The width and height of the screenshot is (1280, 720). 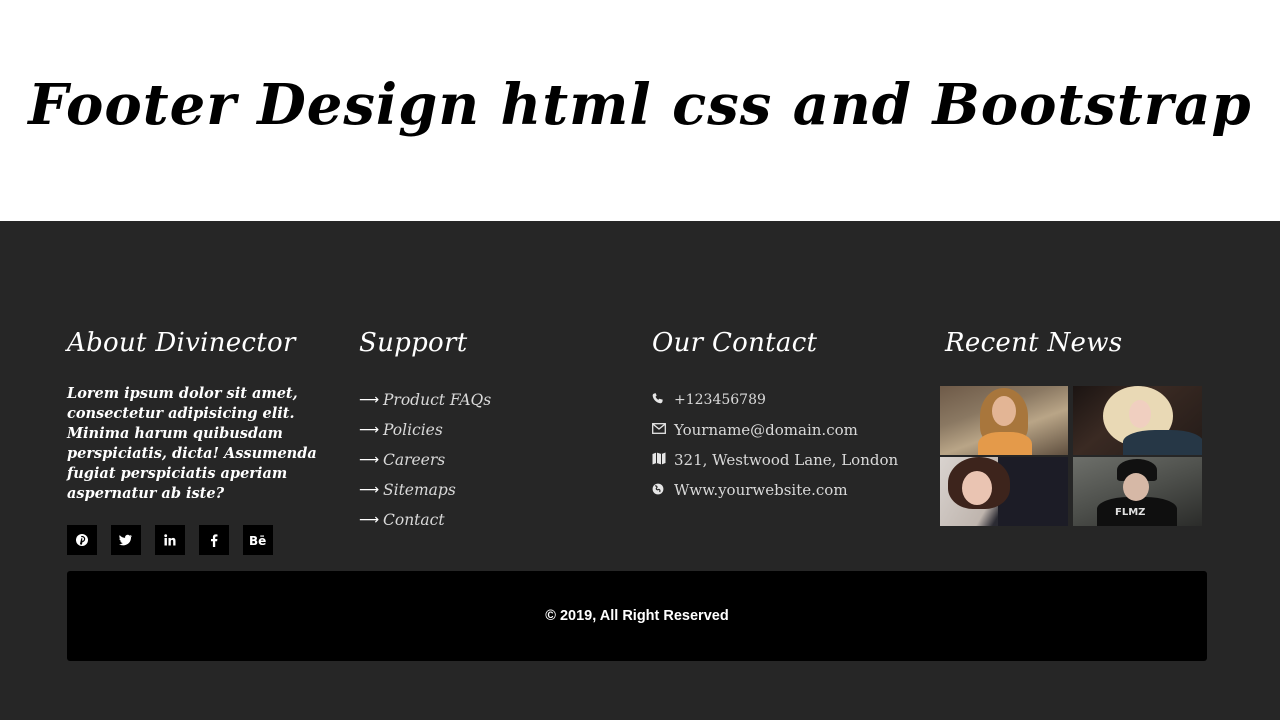 I want to click on contact-email: Yourname@domain.com, so click(x=787, y=430).